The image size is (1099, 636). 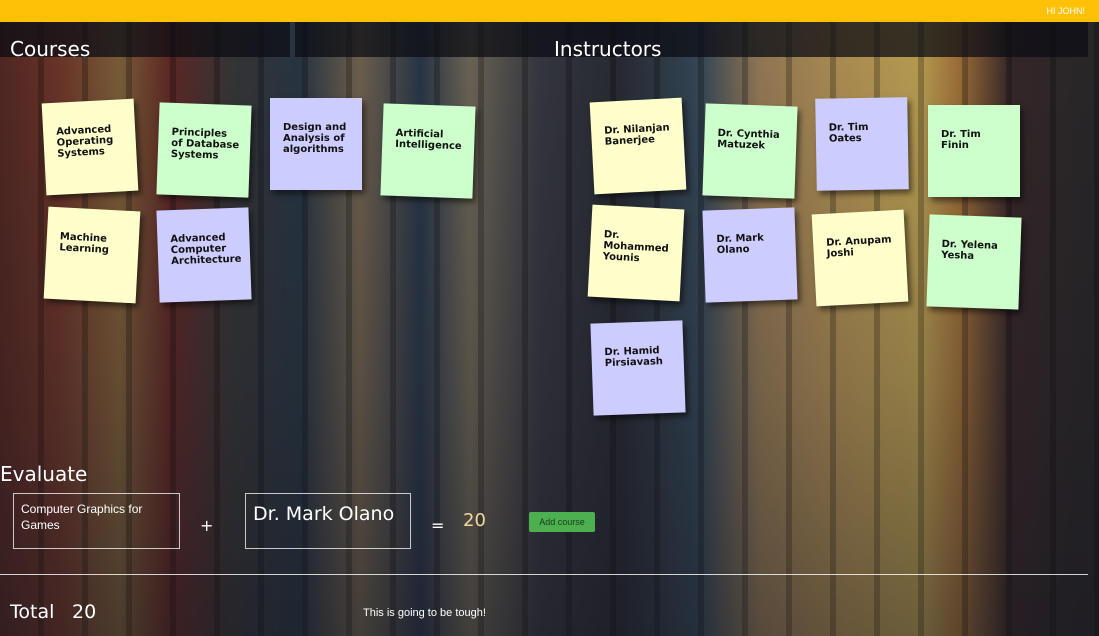 I want to click on instructors-title: Instructors, so click(x=608, y=49).